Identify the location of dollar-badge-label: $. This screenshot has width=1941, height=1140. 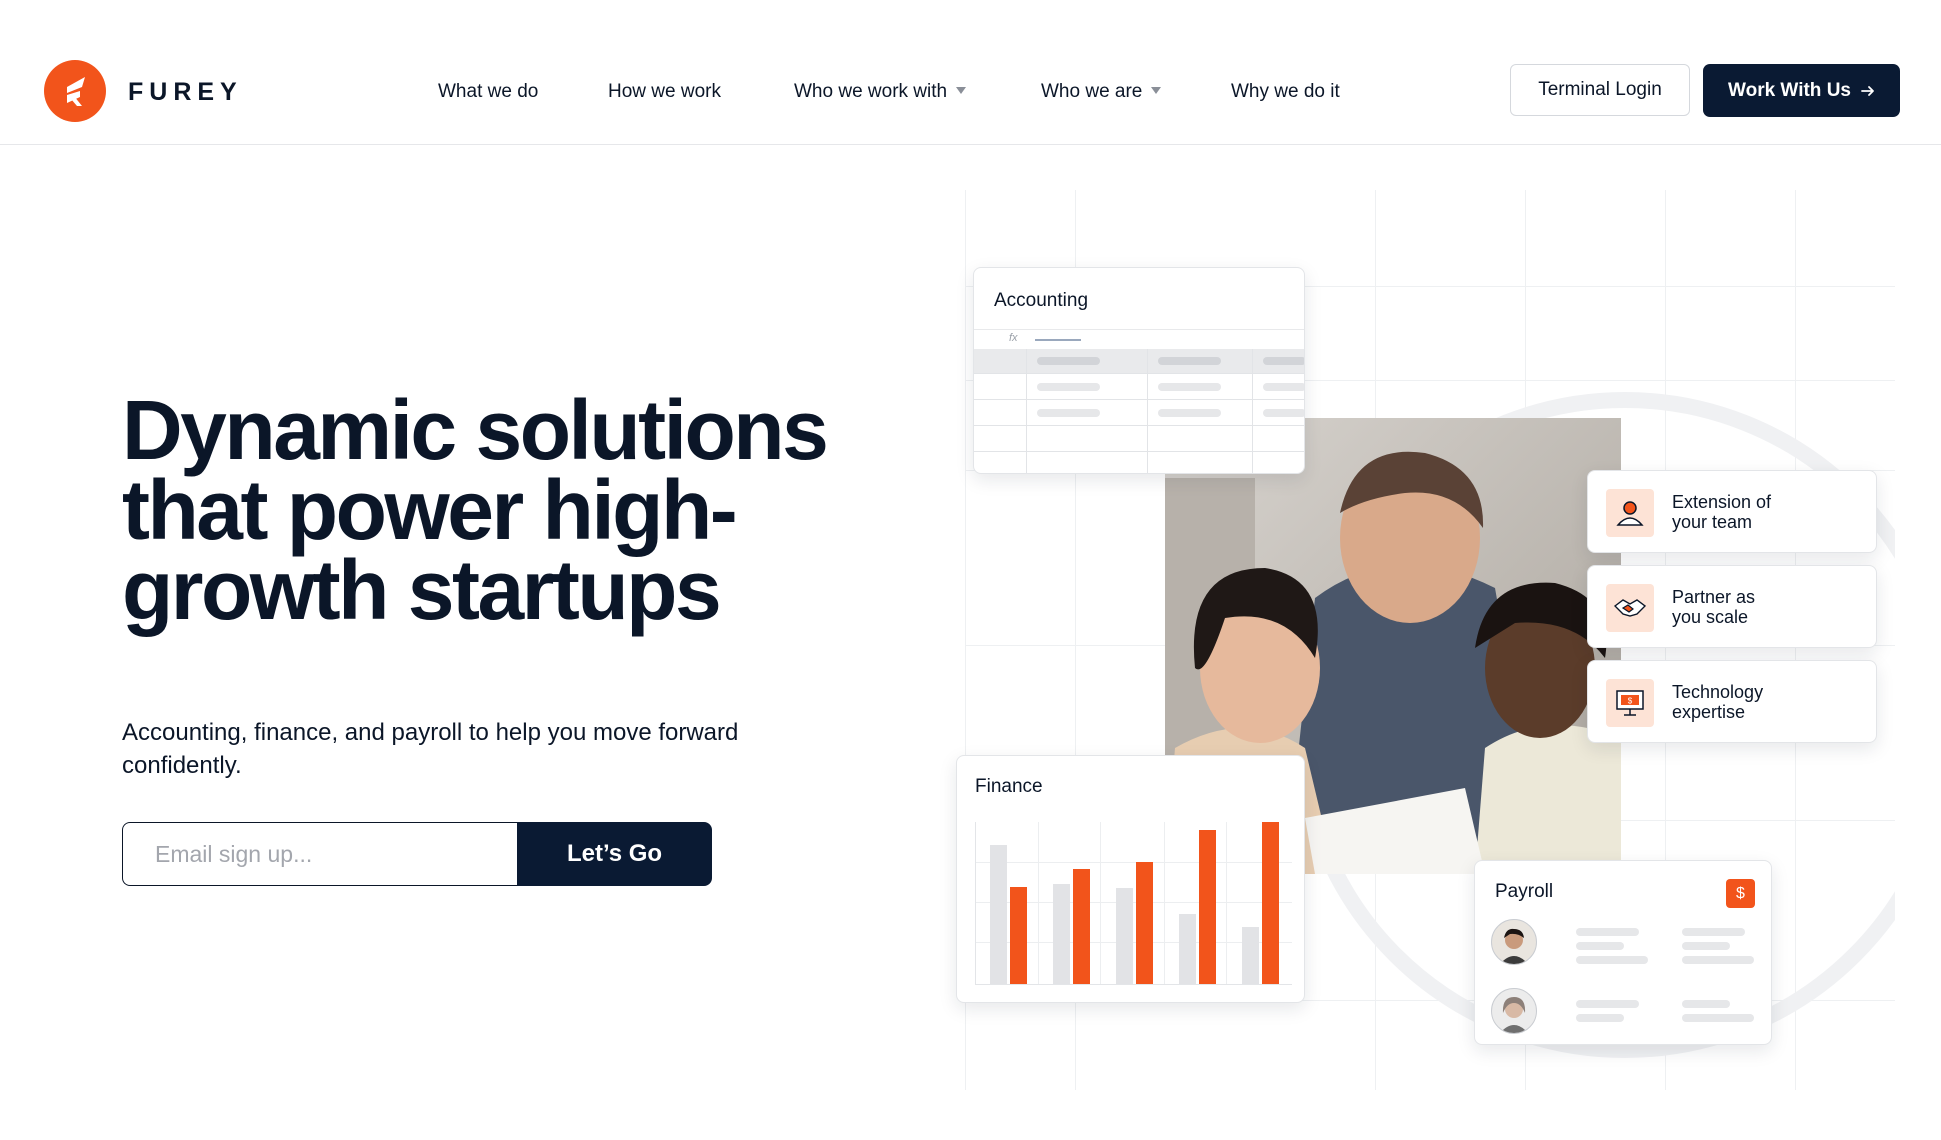
(1740, 893).